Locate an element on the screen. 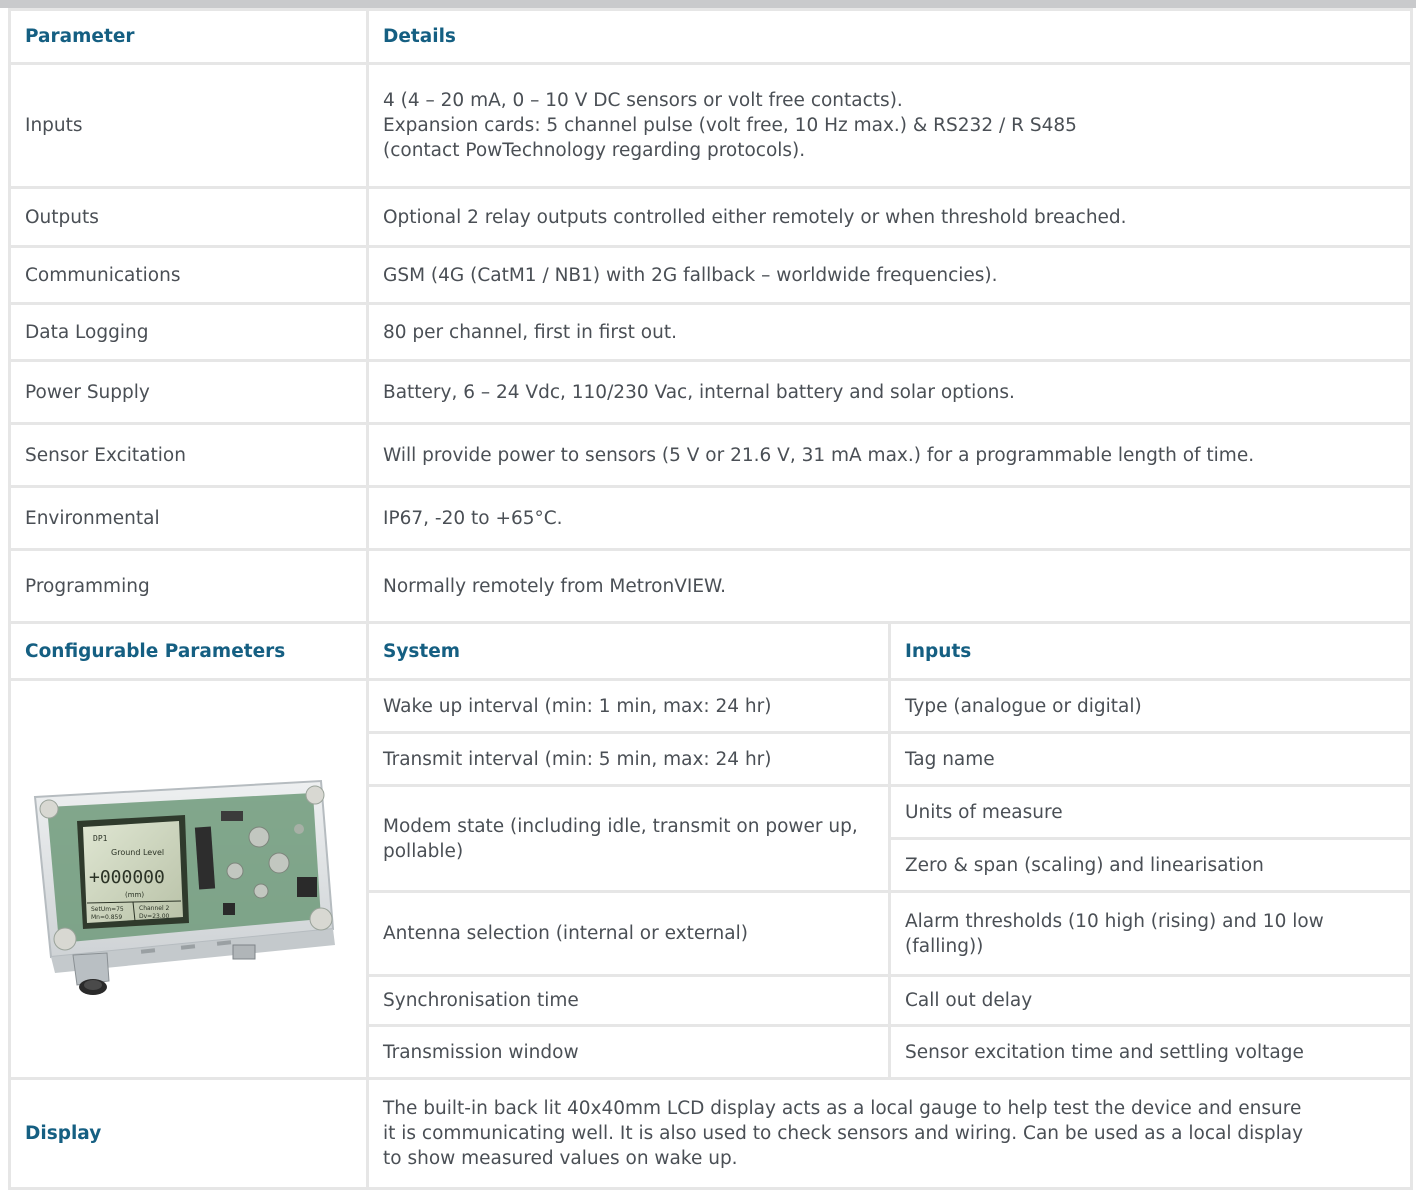  input-item: Zero & span (scaling) and linearisation is located at coordinates (1150, 865).